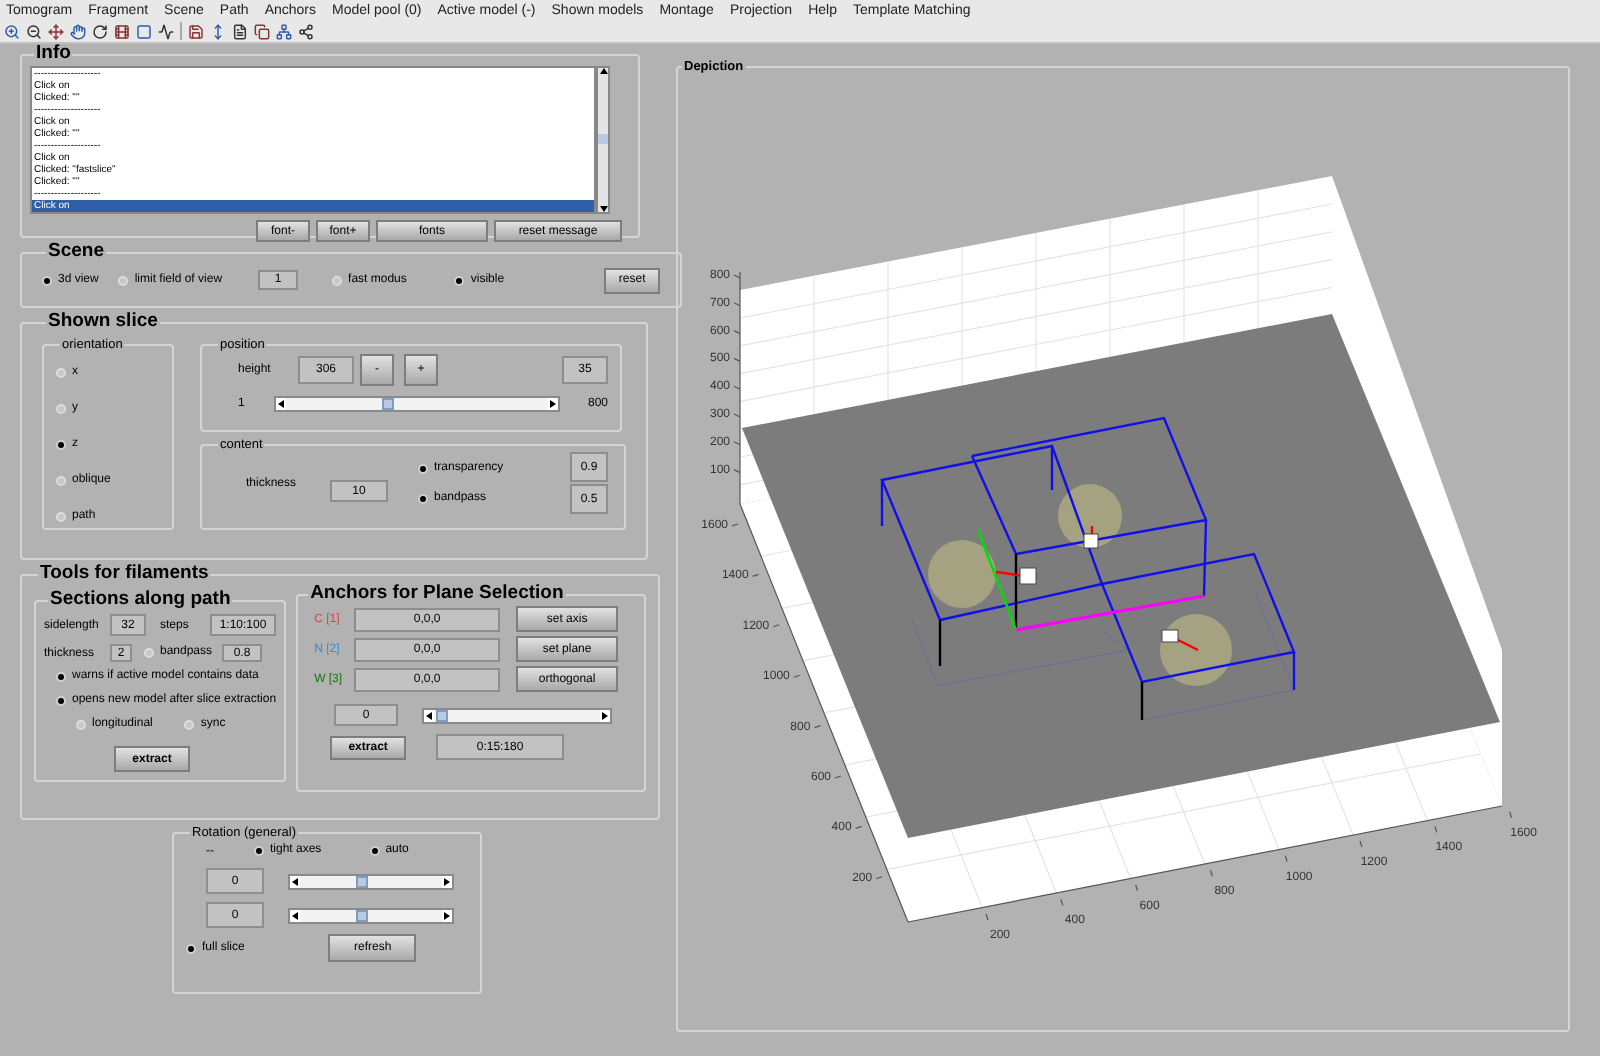 The width and height of the screenshot is (1600, 1056). What do you see at coordinates (76, 252) in the screenshot?
I see `group-title: Scene` at bounding box center [76, 252].